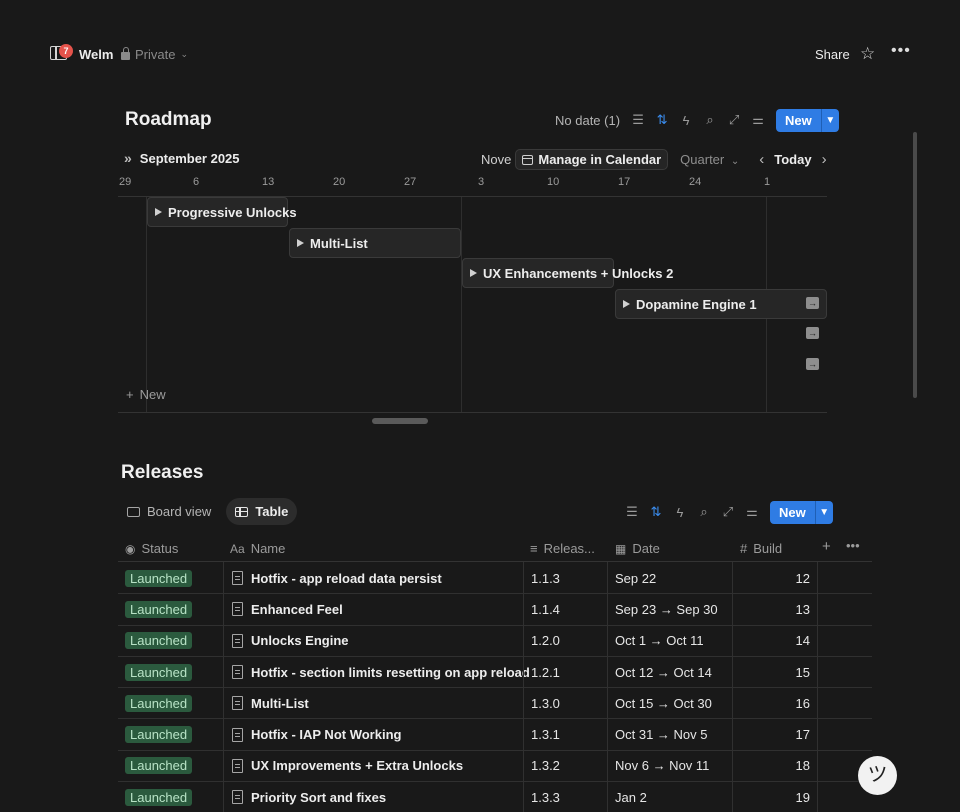 The image size is (960, 812). I want to click on privacy-selector: Private ⌄, so click(154, 54).